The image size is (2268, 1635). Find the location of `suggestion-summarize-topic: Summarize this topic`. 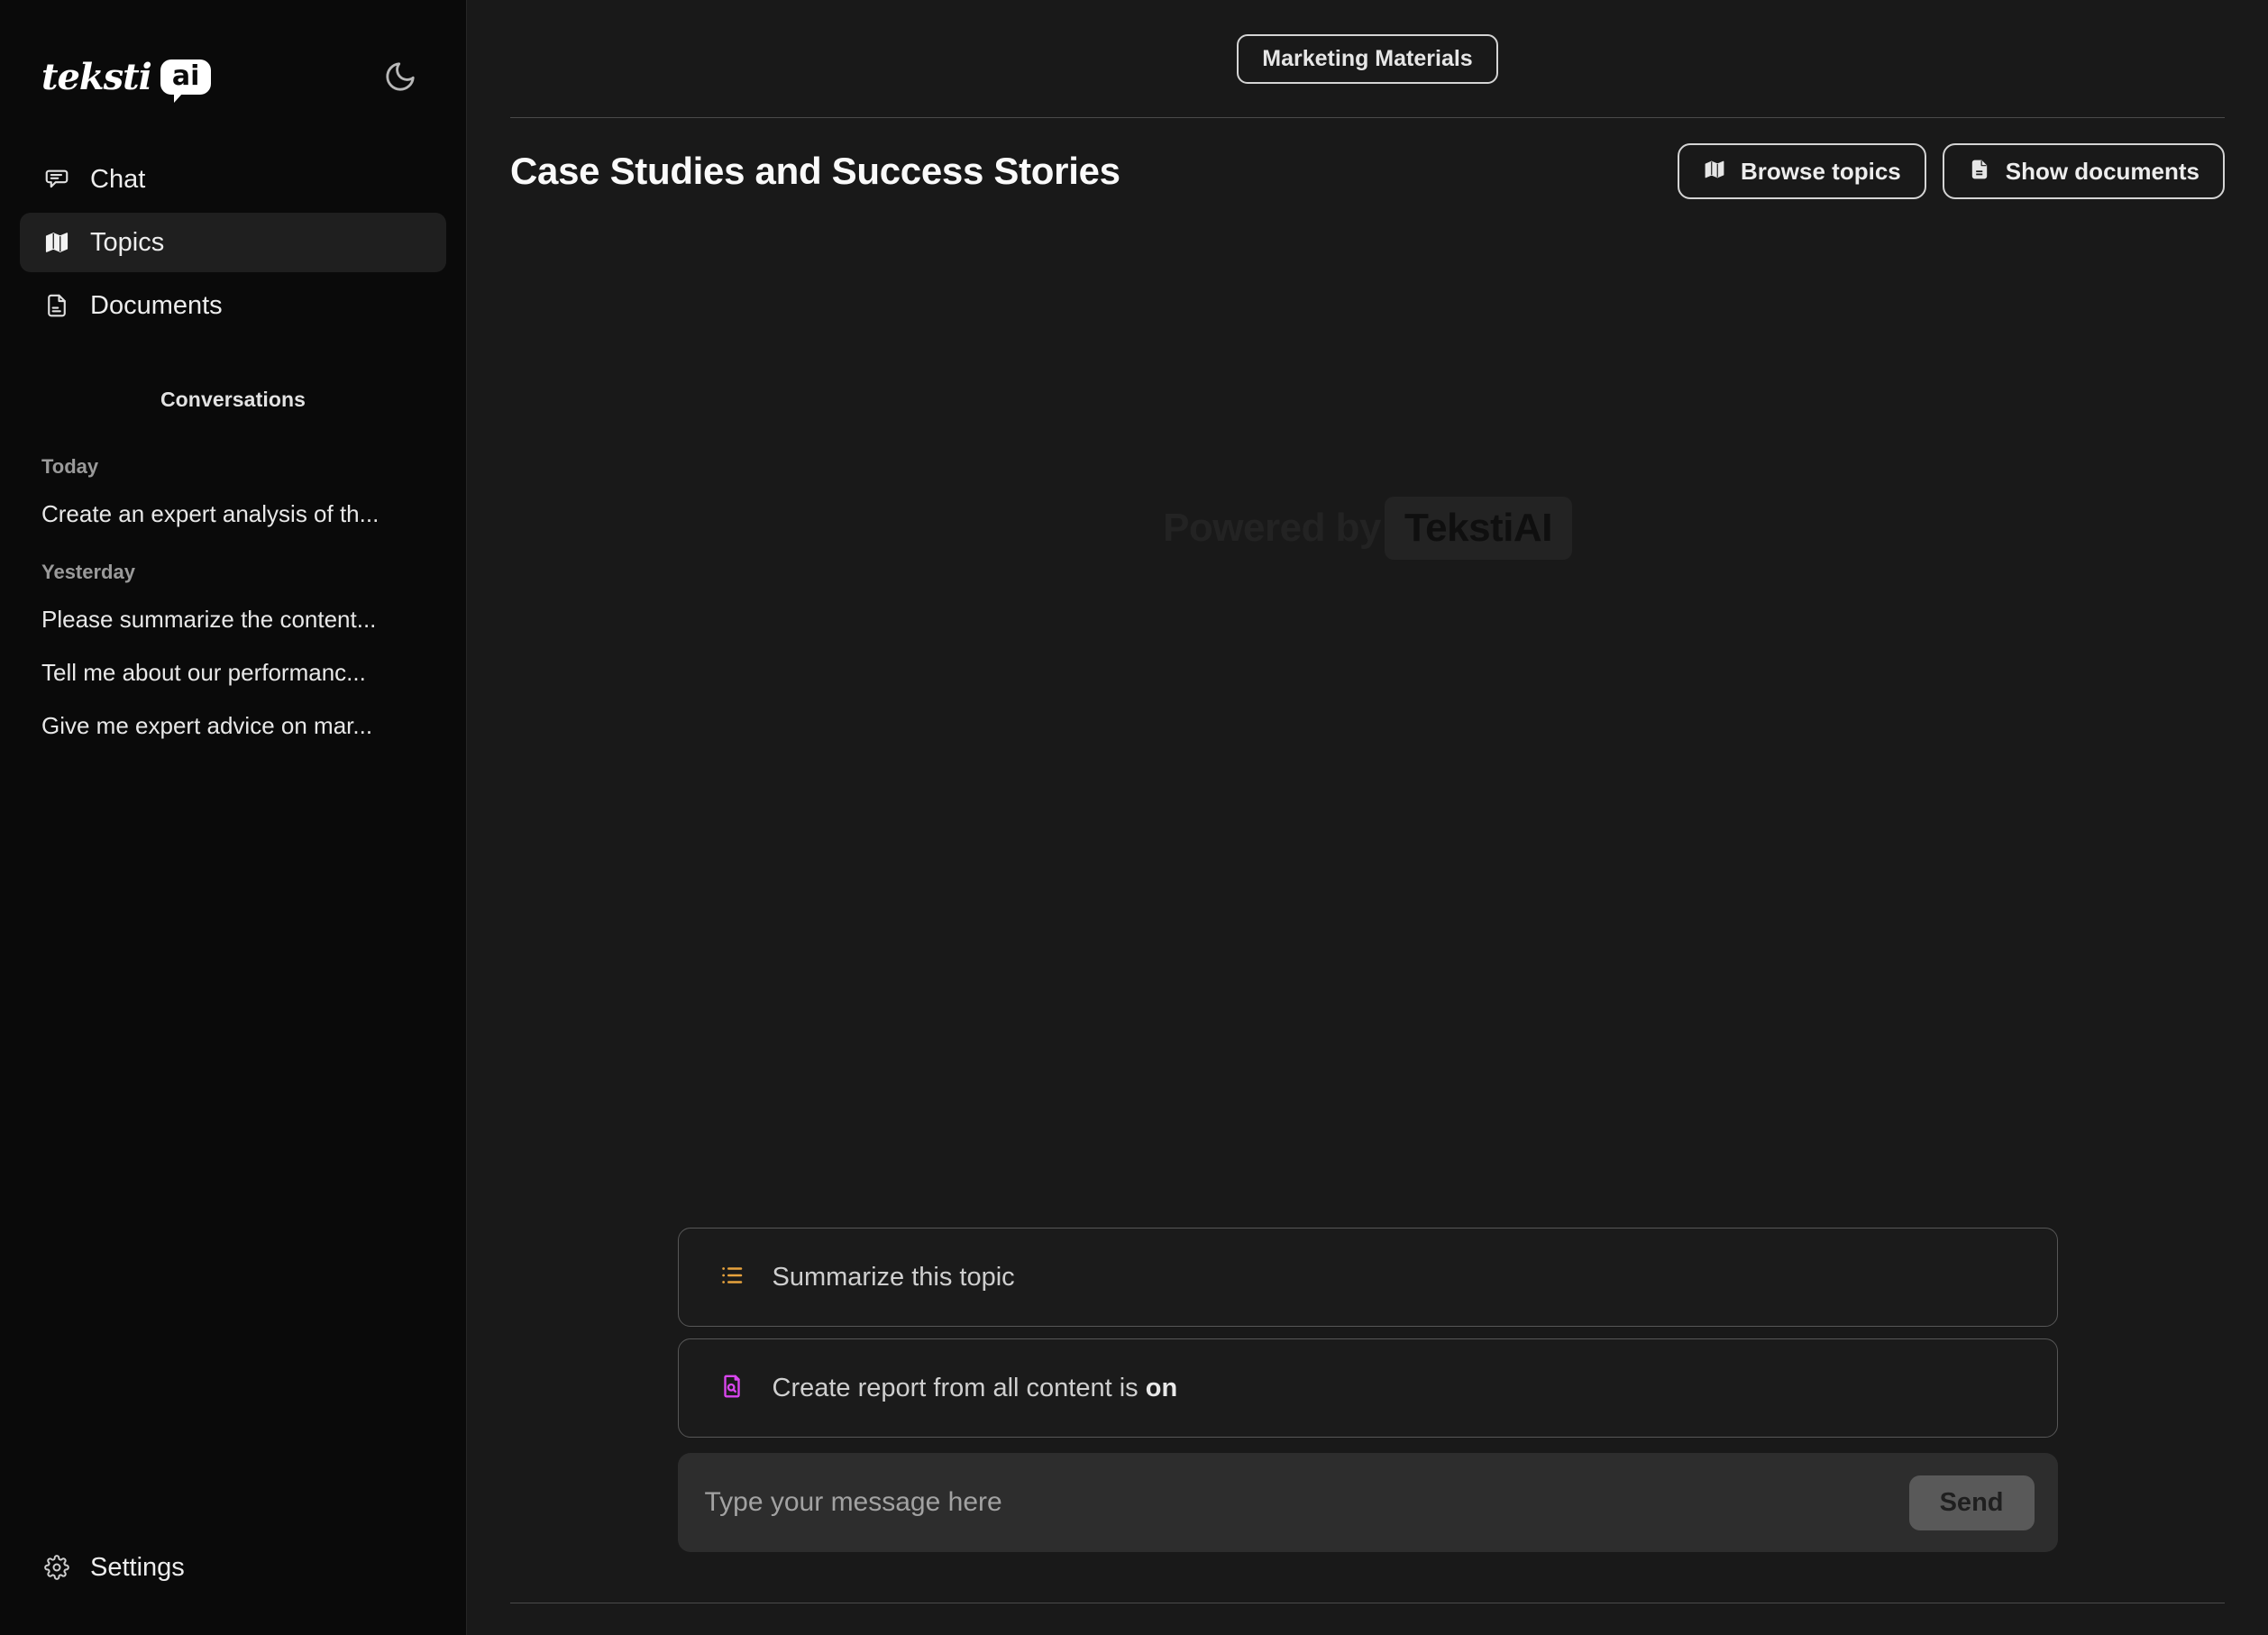

suggestion-summarize-topic: Summarize this topic is located at coordinates (1368, 1277).